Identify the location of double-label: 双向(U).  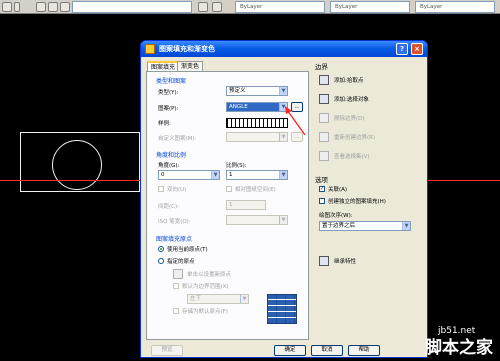
(177, 190).